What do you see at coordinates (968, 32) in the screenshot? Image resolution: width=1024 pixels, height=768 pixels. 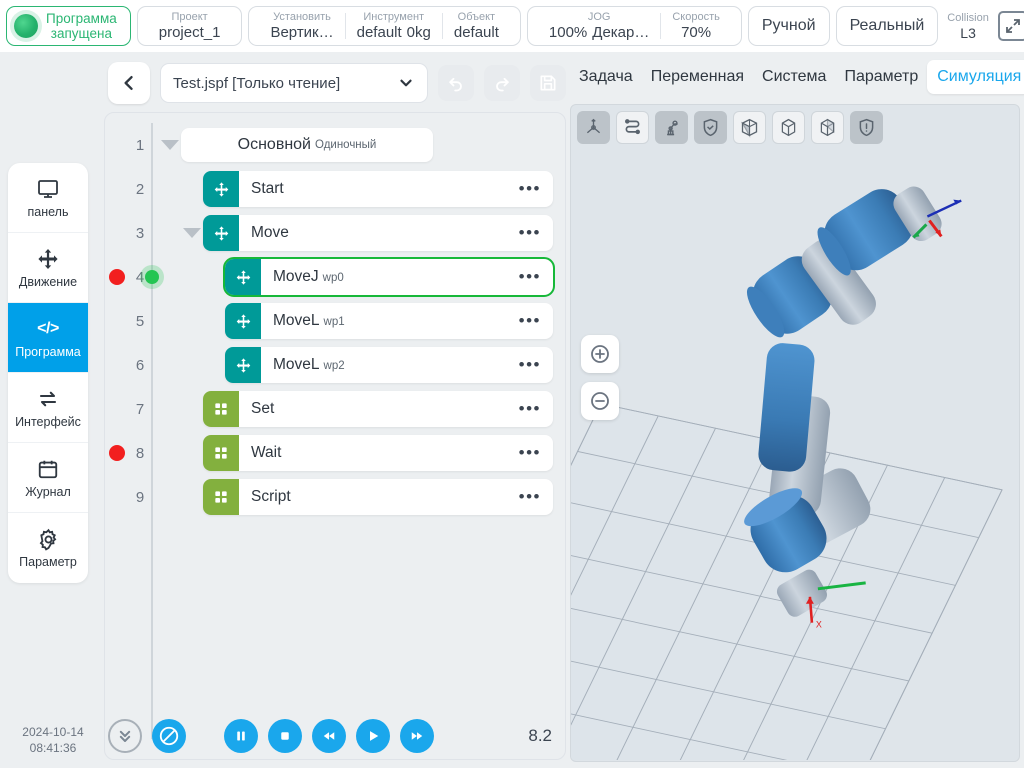 I see `collision-value: L3` at bounding box center [968, 32].